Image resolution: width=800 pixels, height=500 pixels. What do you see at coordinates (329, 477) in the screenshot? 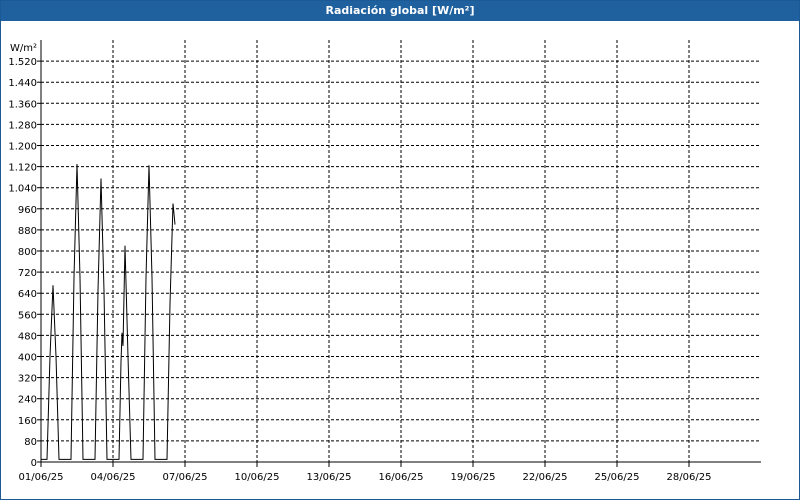
I see `x-tick-label: 13/06/25` at bounding box center [329, 477].